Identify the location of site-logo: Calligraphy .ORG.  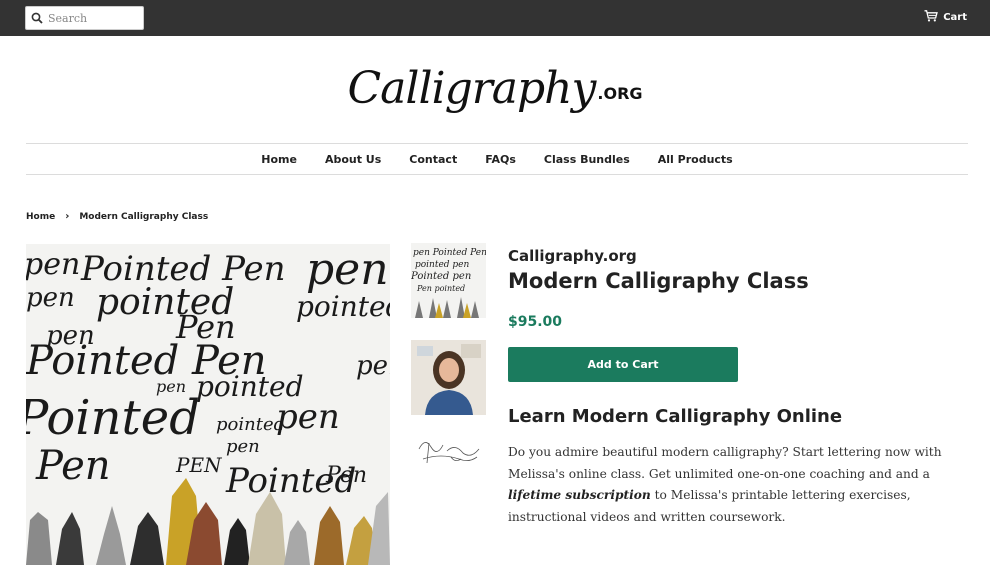
(495, 89).